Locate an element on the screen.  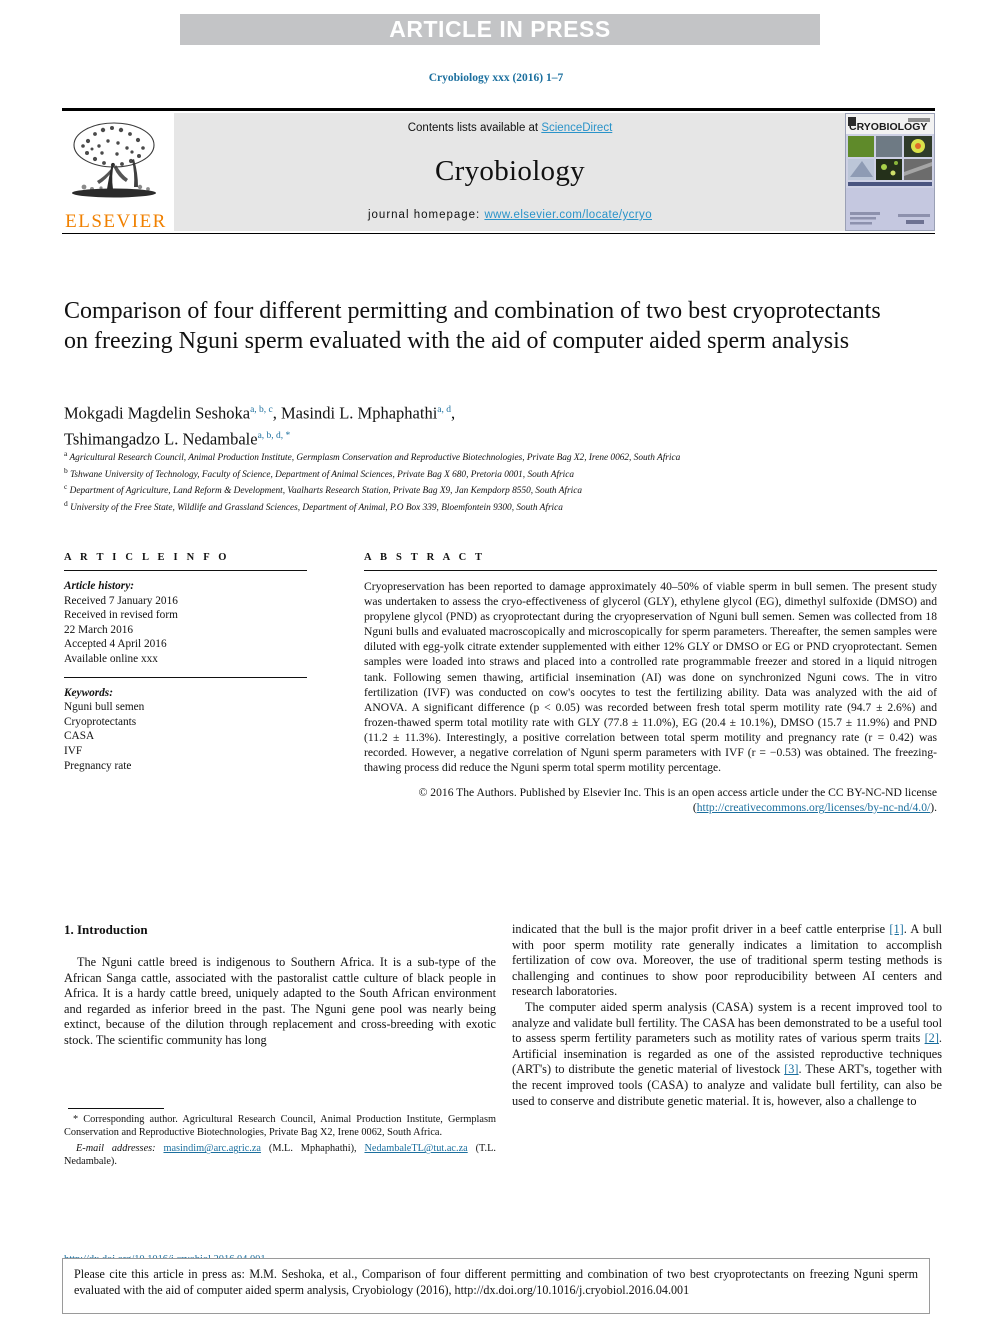
journal-cover-thumbnail: CRYOBIOLOGY is located at coordinates (890, 172).